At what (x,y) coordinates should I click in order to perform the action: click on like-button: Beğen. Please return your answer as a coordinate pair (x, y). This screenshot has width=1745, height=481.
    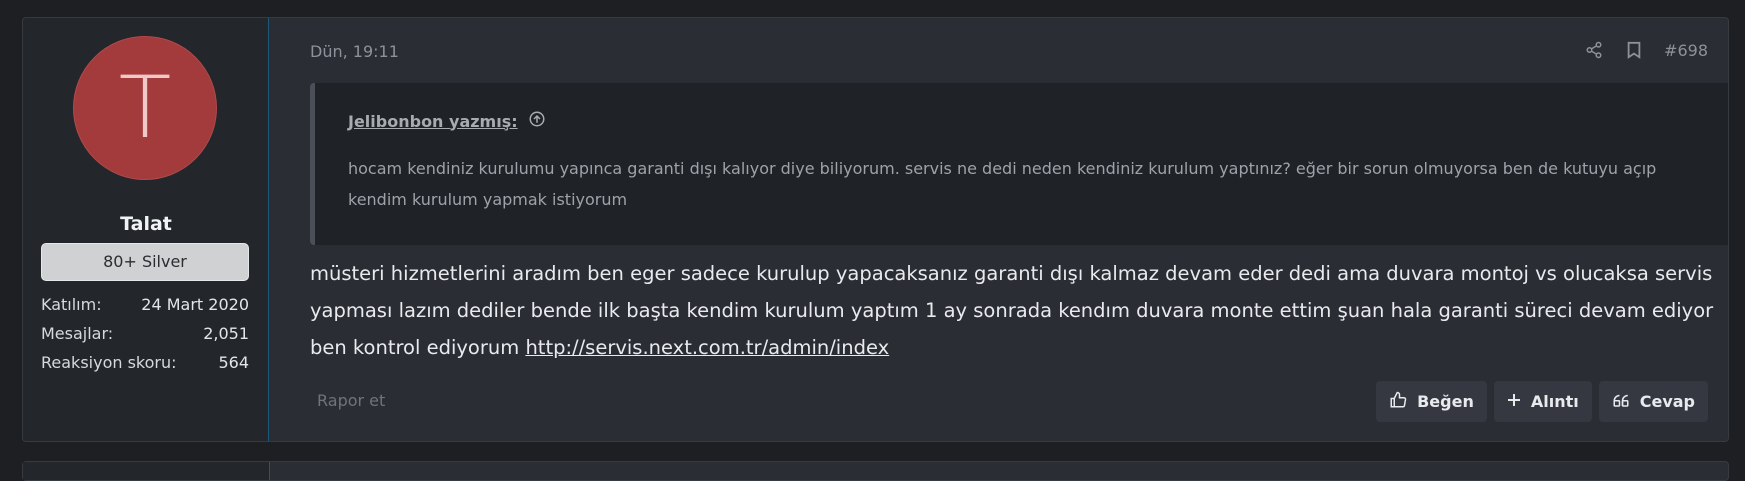
    Looking at the image, I should click on (1431, 401).